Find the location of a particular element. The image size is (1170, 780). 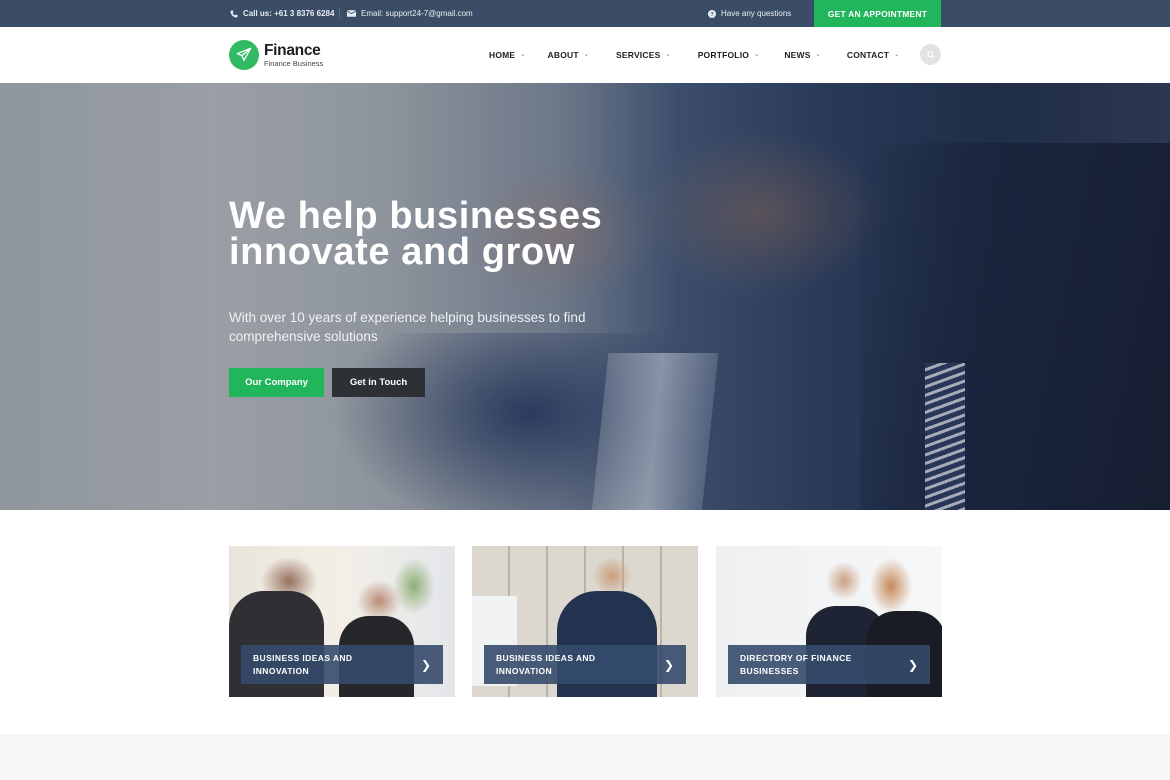

phone-contact: Call us: +61 3 8376 6284 is located at coordinates (281, 13).